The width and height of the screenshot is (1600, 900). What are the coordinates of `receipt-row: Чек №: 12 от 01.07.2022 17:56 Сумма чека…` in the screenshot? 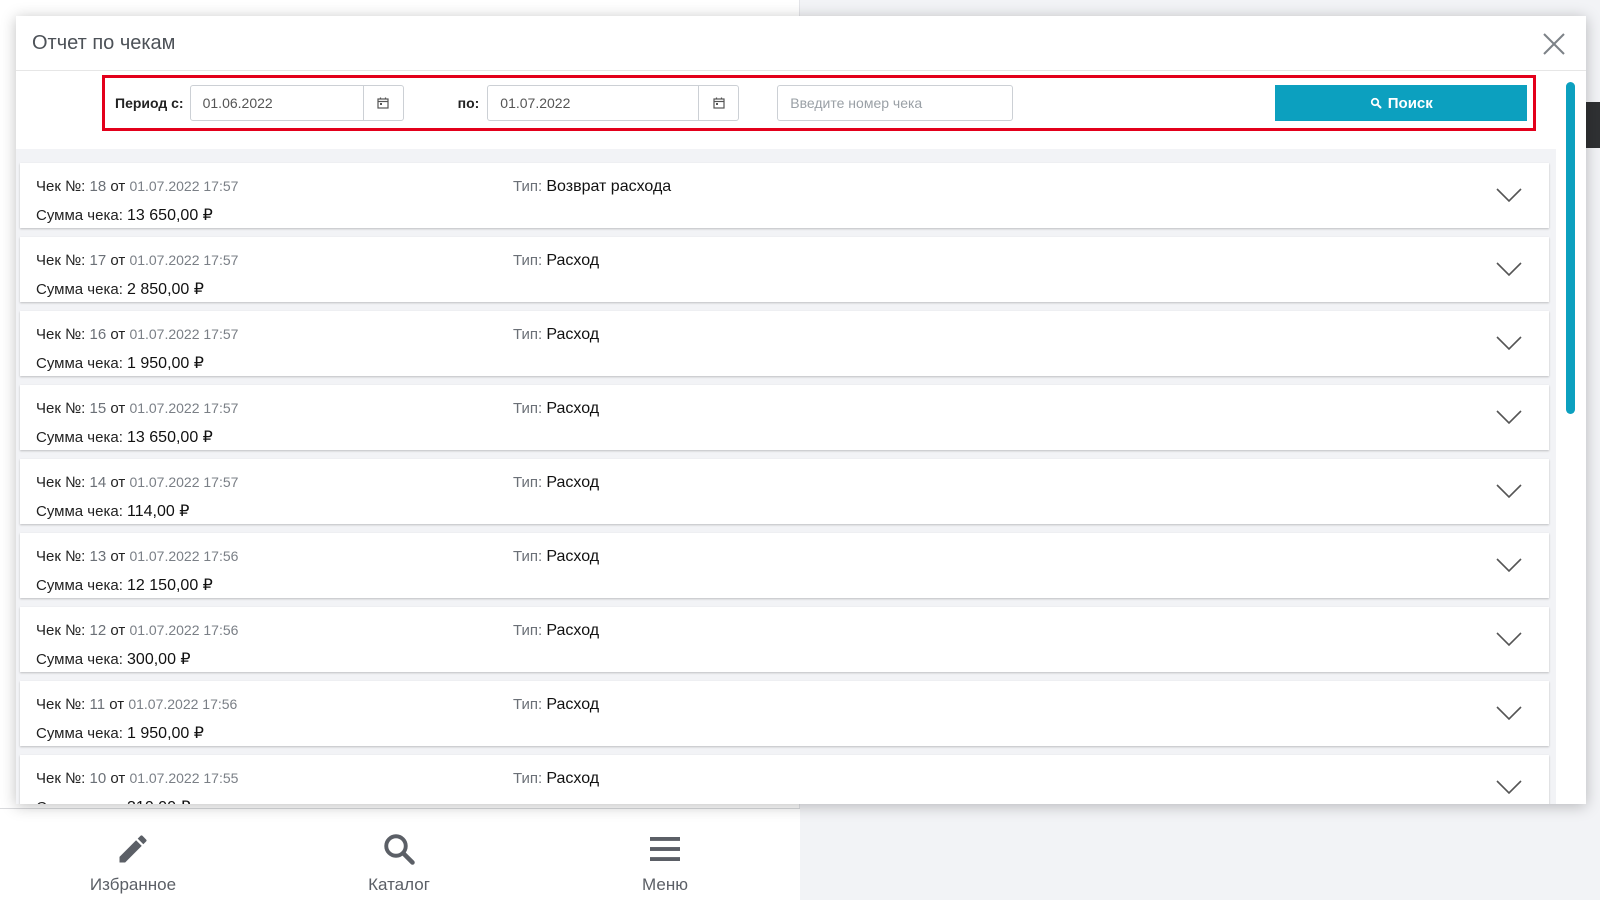 It's located at (784, 639).